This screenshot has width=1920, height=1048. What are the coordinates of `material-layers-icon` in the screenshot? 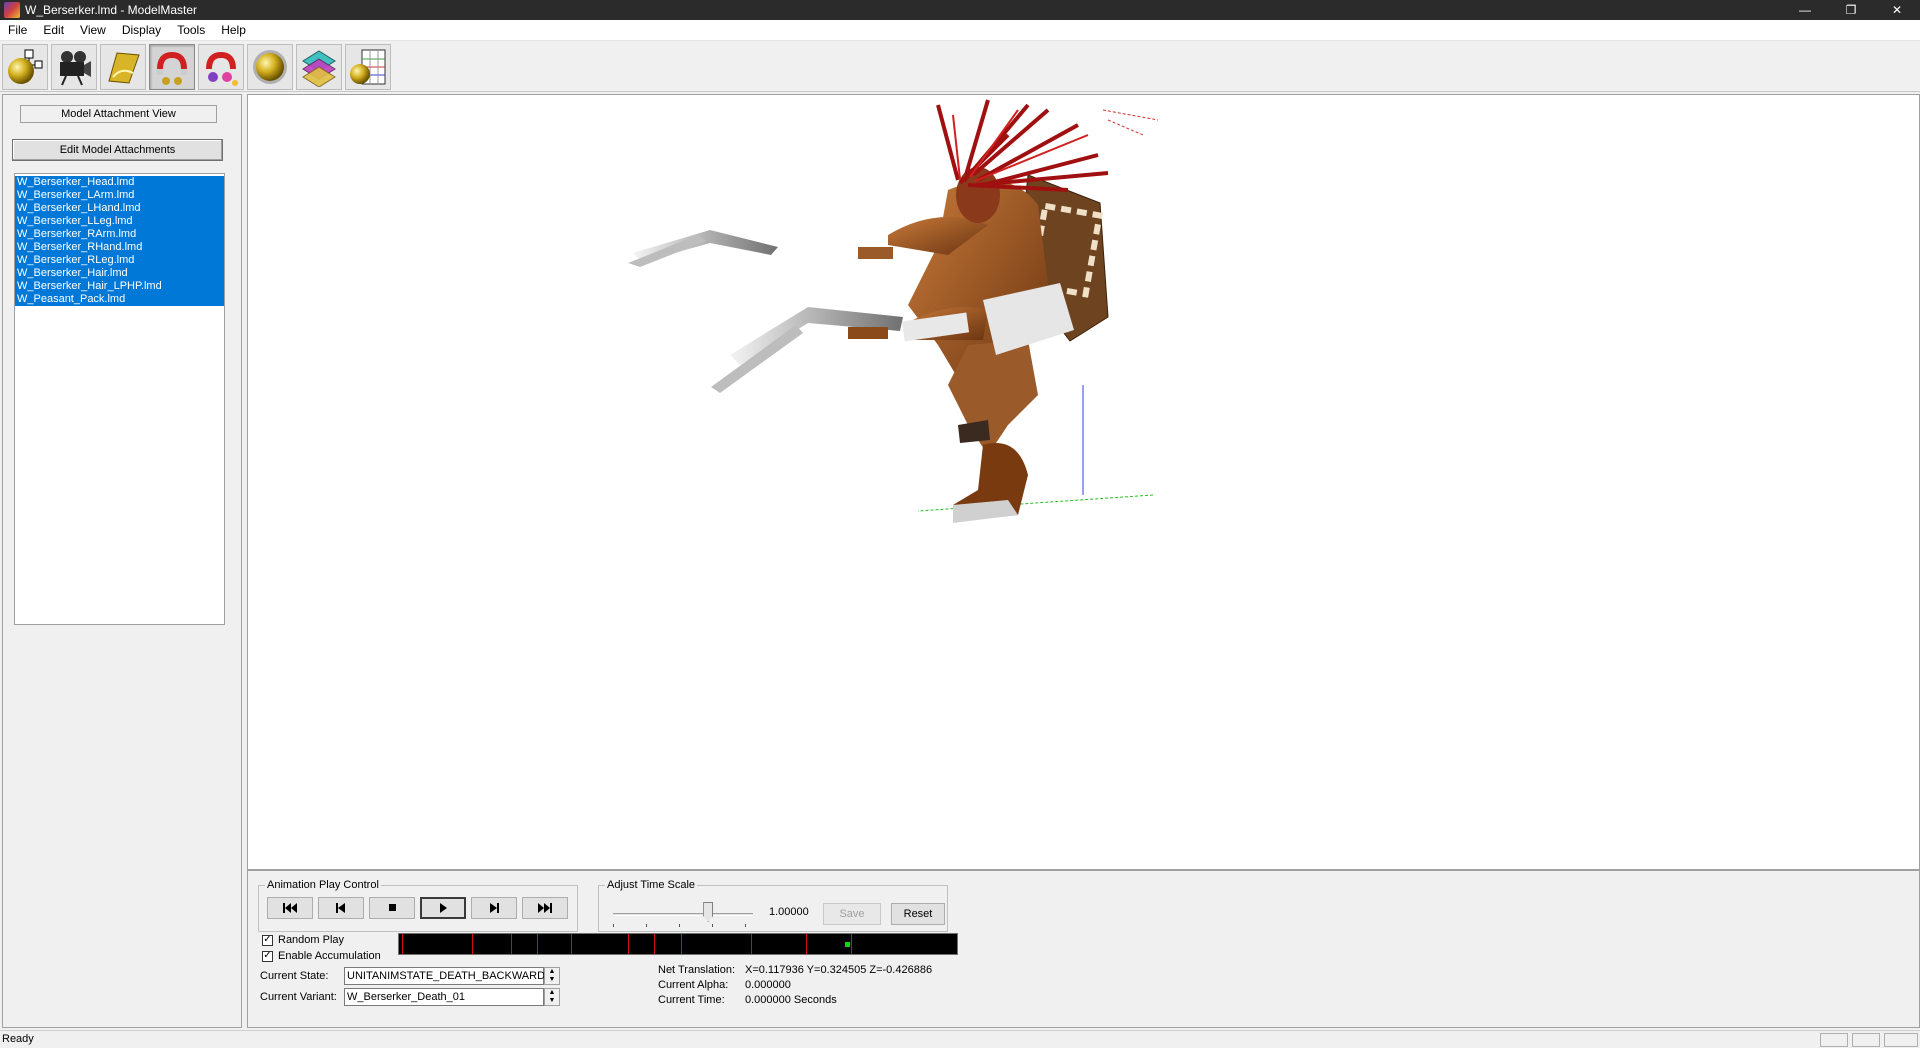 It's located at (319, 68).